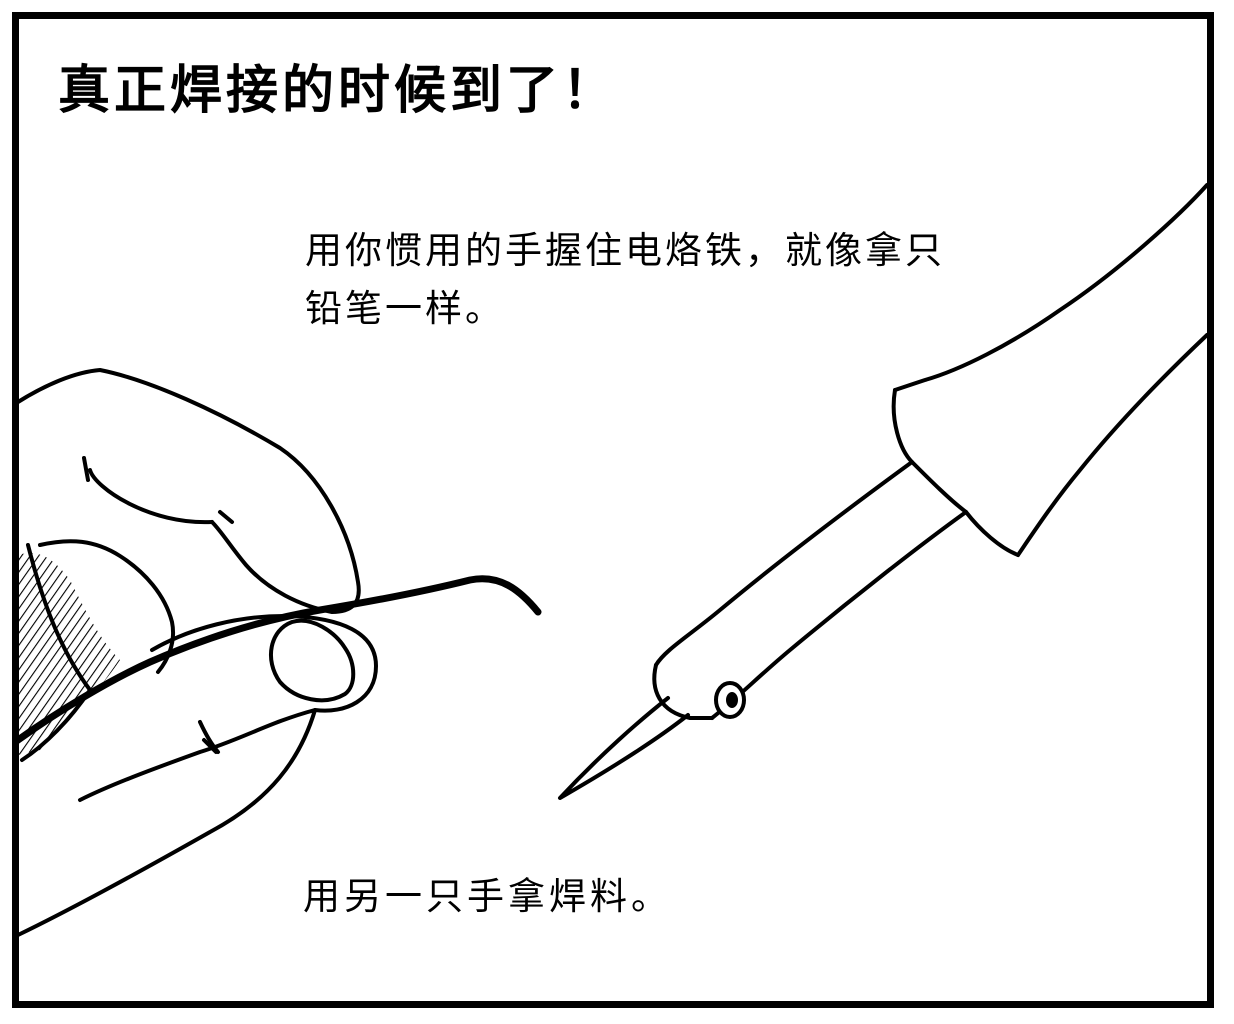 This screenshot has height=1024, width=1234. What do you see at coordinates (1112, 445) in the screenshot?
I see `iron-handle-bottom` at bounding box center [1112, 445].